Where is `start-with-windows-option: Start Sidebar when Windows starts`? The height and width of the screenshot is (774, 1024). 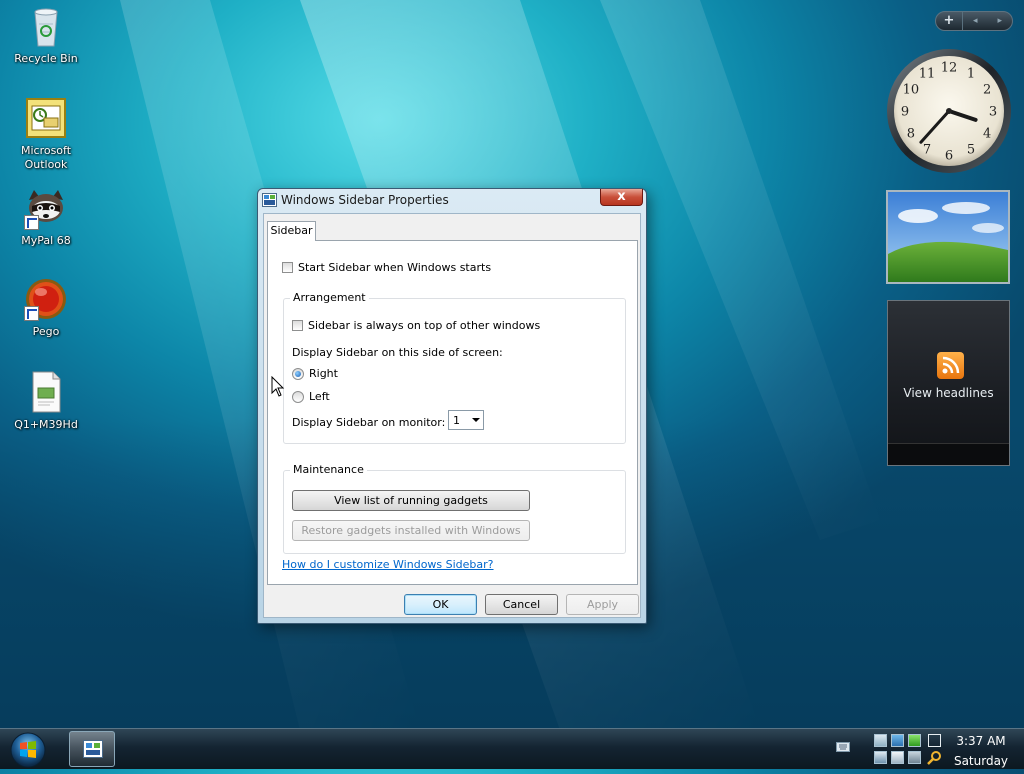
start-with-windows-option: Start Sidebar when Windows starts is located at coordinates (386, 267).